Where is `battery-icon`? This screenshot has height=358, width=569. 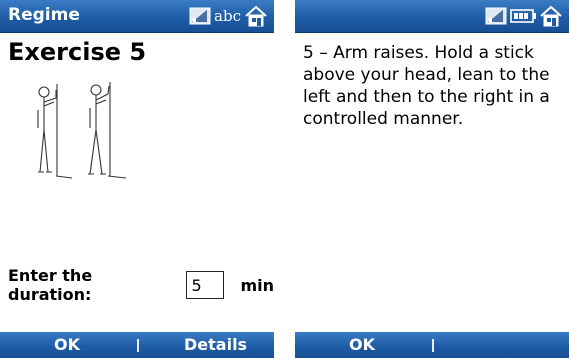
battery-icon is located at coordinates (523, 16).